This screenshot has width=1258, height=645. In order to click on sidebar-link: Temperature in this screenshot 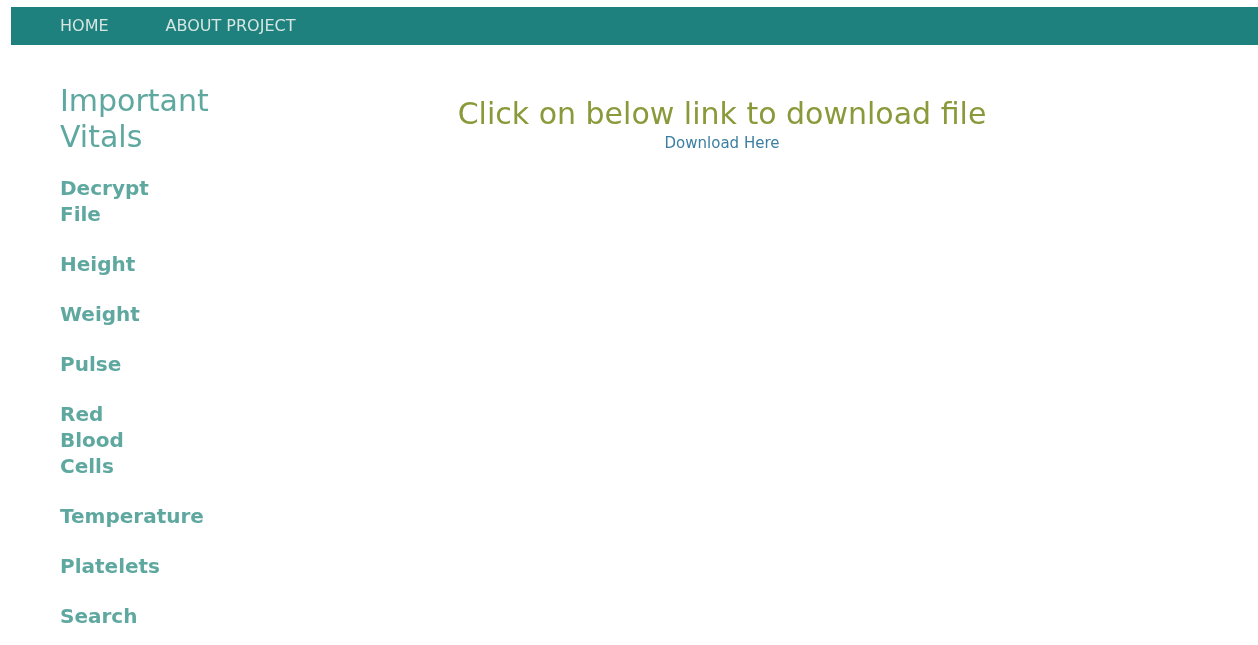, I will do `click(132, 516)`.